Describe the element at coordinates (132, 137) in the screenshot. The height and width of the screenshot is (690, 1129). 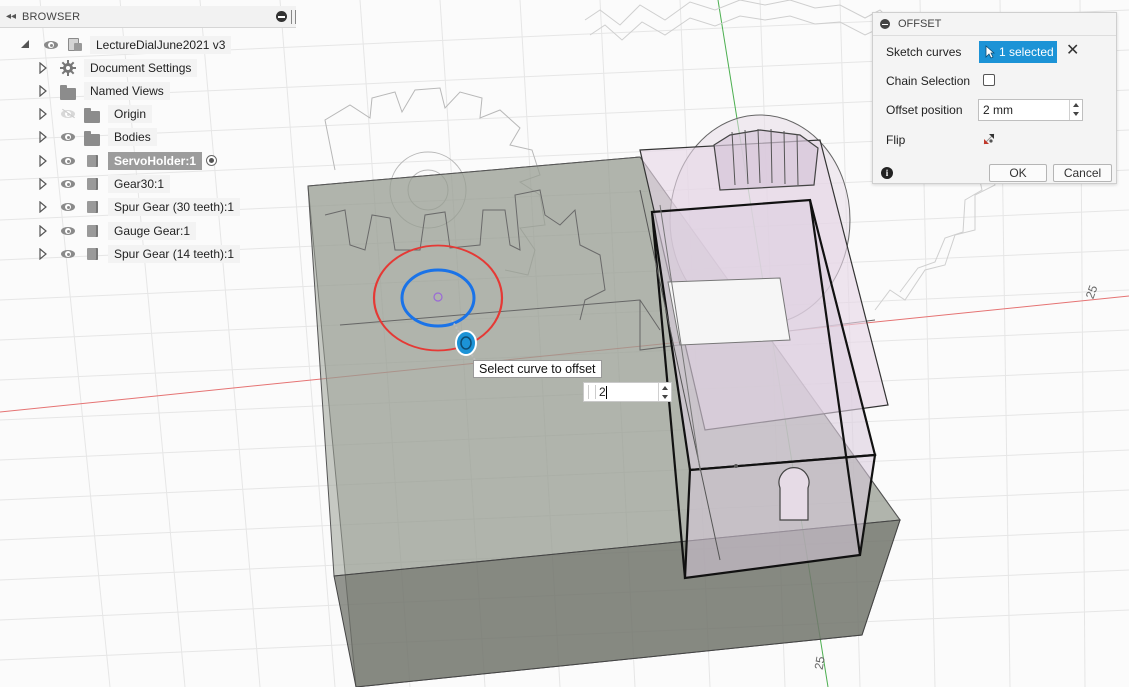
I see `browser-item-label: Bodies` at that location.